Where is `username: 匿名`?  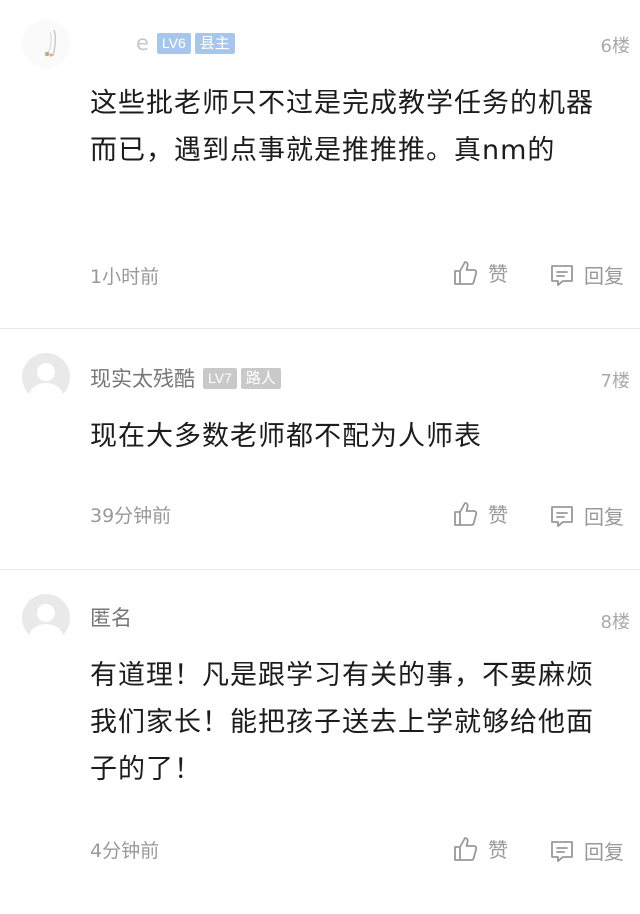 username: 匿名 is located at coordinates (111, 617).